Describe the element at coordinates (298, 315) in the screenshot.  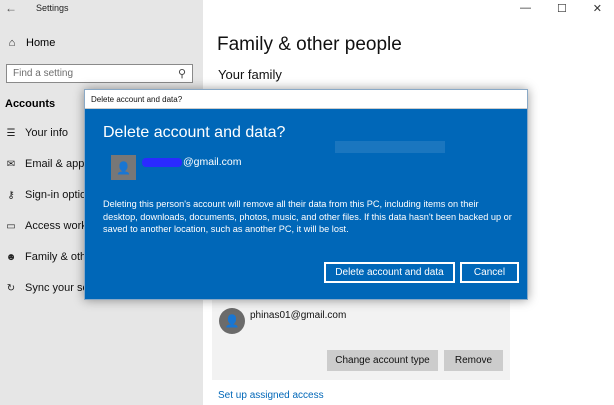
I see `account-email: phinas01@gmail.com` at that location.